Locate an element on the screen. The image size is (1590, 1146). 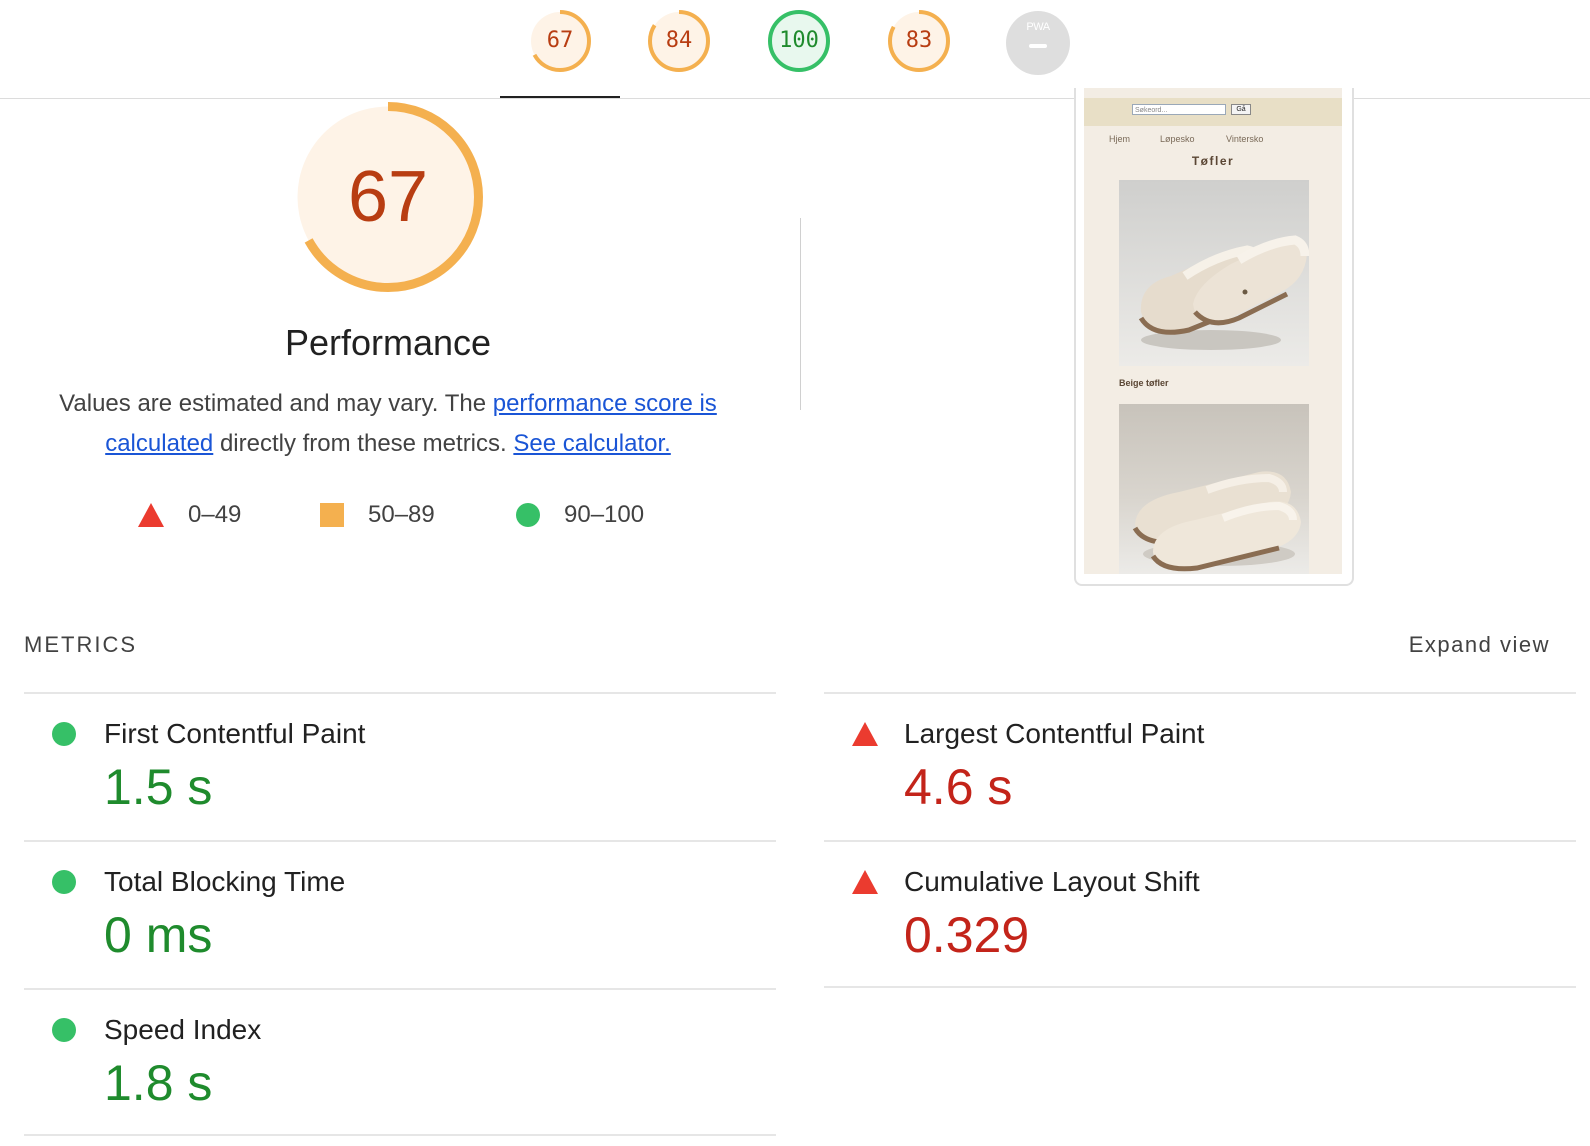
score-tab-best-practices: 100 is located at coordinates (799, 41).